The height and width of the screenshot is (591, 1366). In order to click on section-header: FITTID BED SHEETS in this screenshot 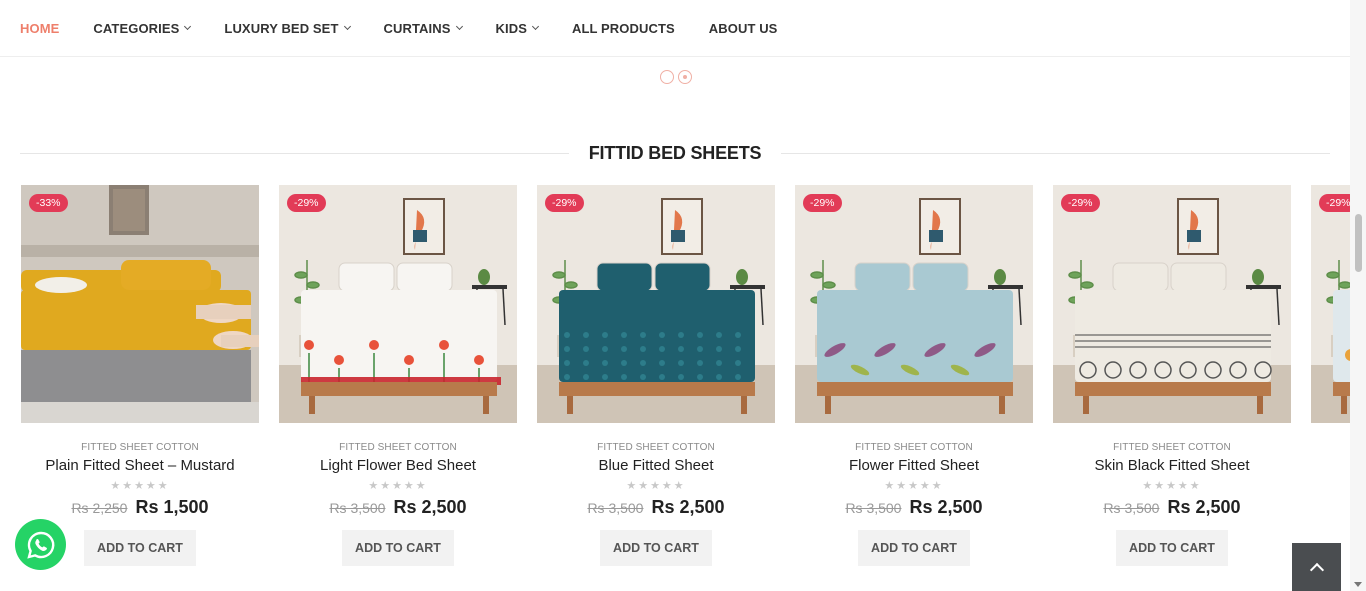, I will do `click(675, 153)`.